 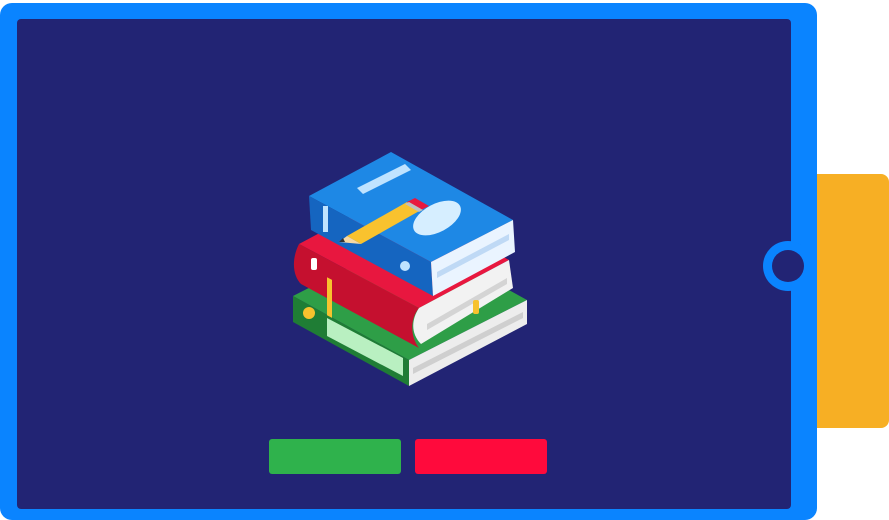 What do you see at coordinates (481, 456) in the screenshot?
I see `cancel-button` at bounding box center [481, 456].